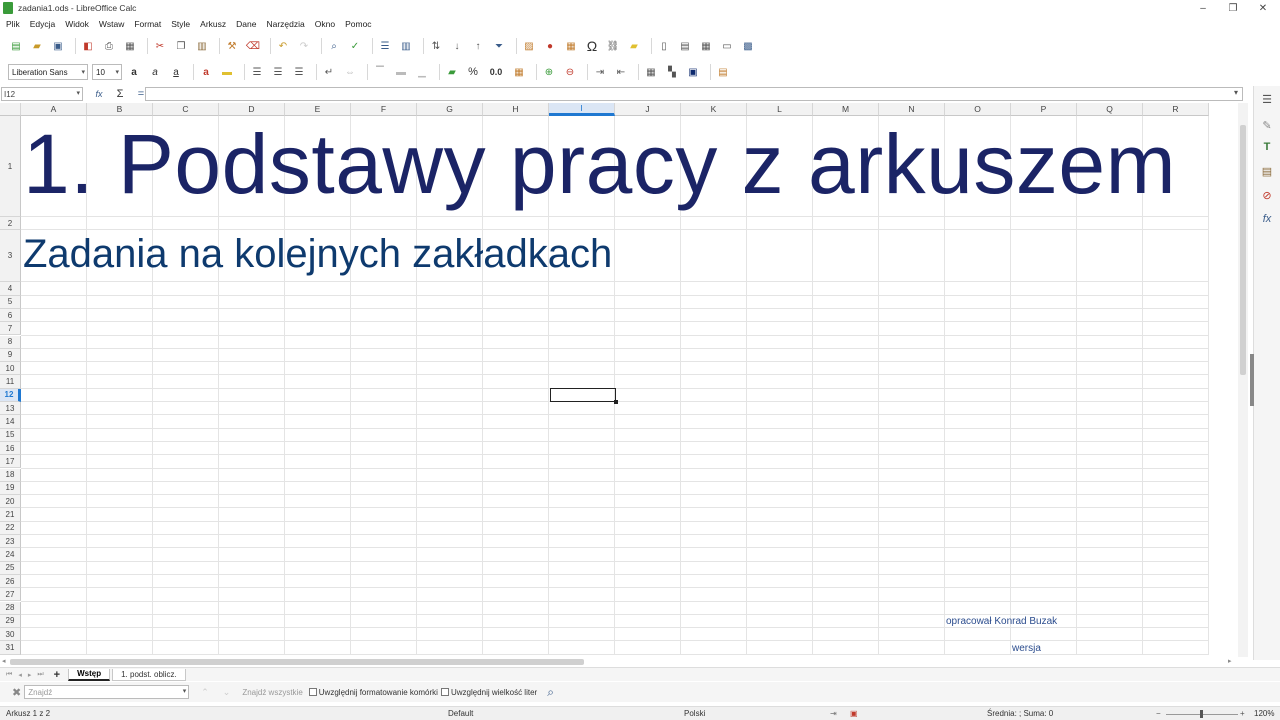 Image resolution: width=1280 pixels, height=720 pixels. Describe the element at coordinates (912, 109) in the screenshot. I see `column-header-n: N` at that location.